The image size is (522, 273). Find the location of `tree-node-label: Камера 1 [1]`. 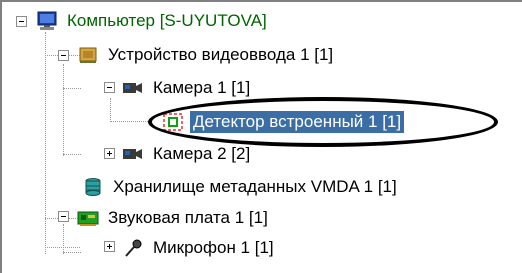

tree-node-label: Камера 1 [1] is located at coordinates (202, 87).